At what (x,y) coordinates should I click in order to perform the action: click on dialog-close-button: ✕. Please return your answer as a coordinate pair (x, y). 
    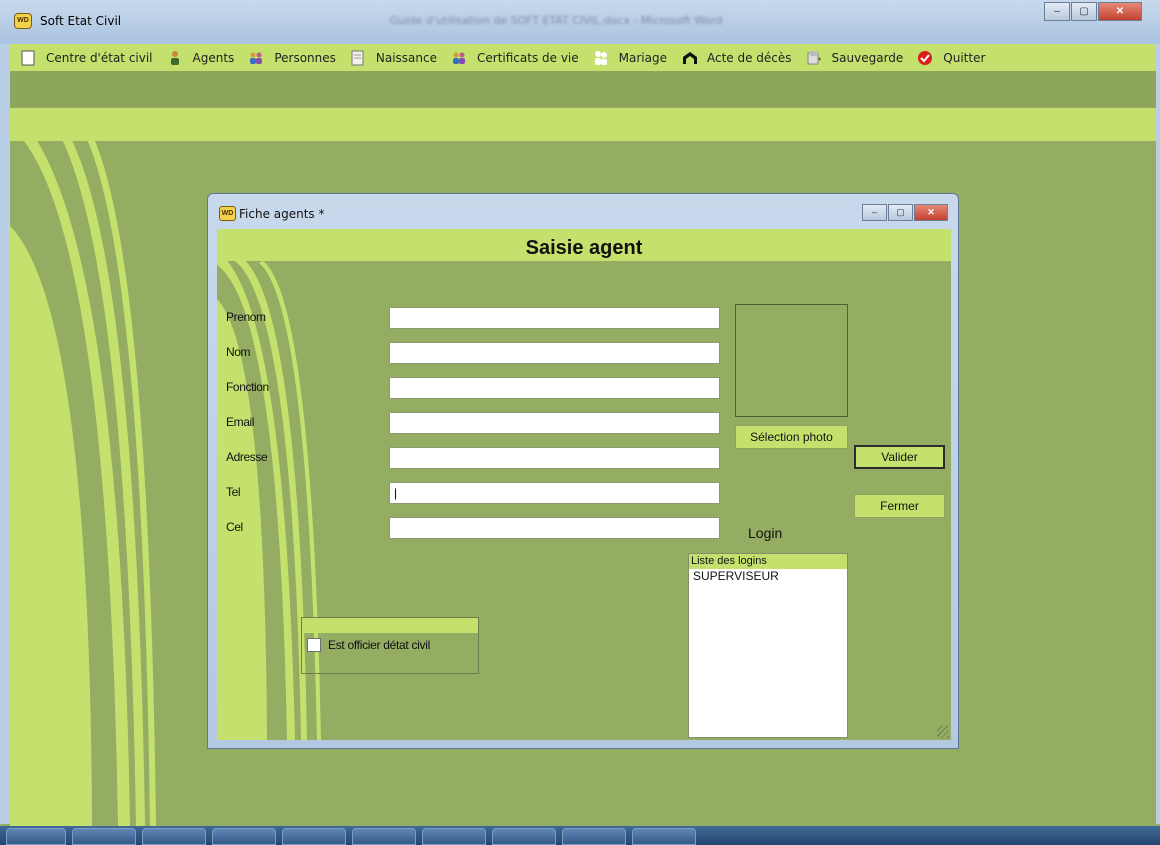
    Looking at the image, I should click on (931, 212).